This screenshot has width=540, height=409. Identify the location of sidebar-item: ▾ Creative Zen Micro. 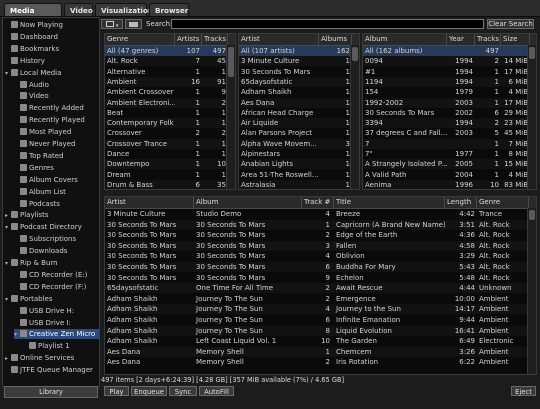
(56, 334).